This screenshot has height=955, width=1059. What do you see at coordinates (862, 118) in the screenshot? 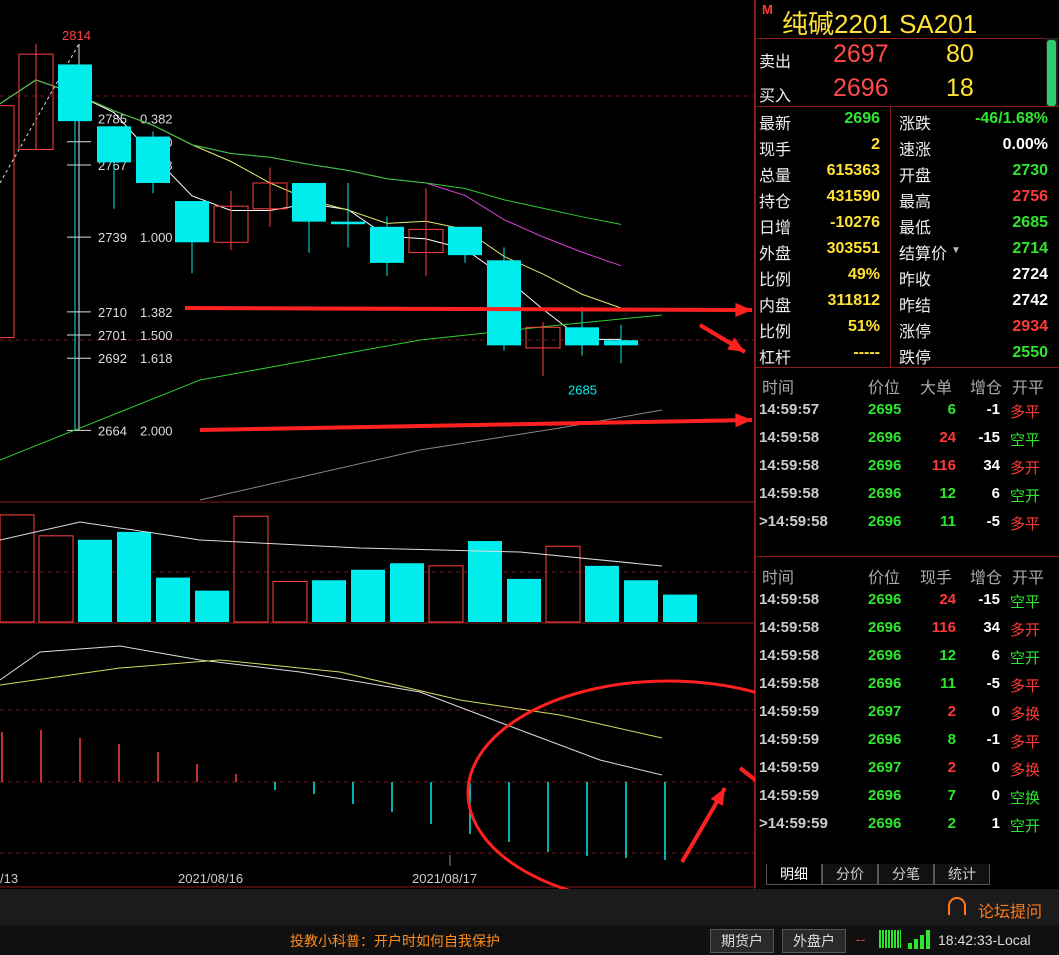
I see `stat-value: 2696` at bounding box center [862, 118].